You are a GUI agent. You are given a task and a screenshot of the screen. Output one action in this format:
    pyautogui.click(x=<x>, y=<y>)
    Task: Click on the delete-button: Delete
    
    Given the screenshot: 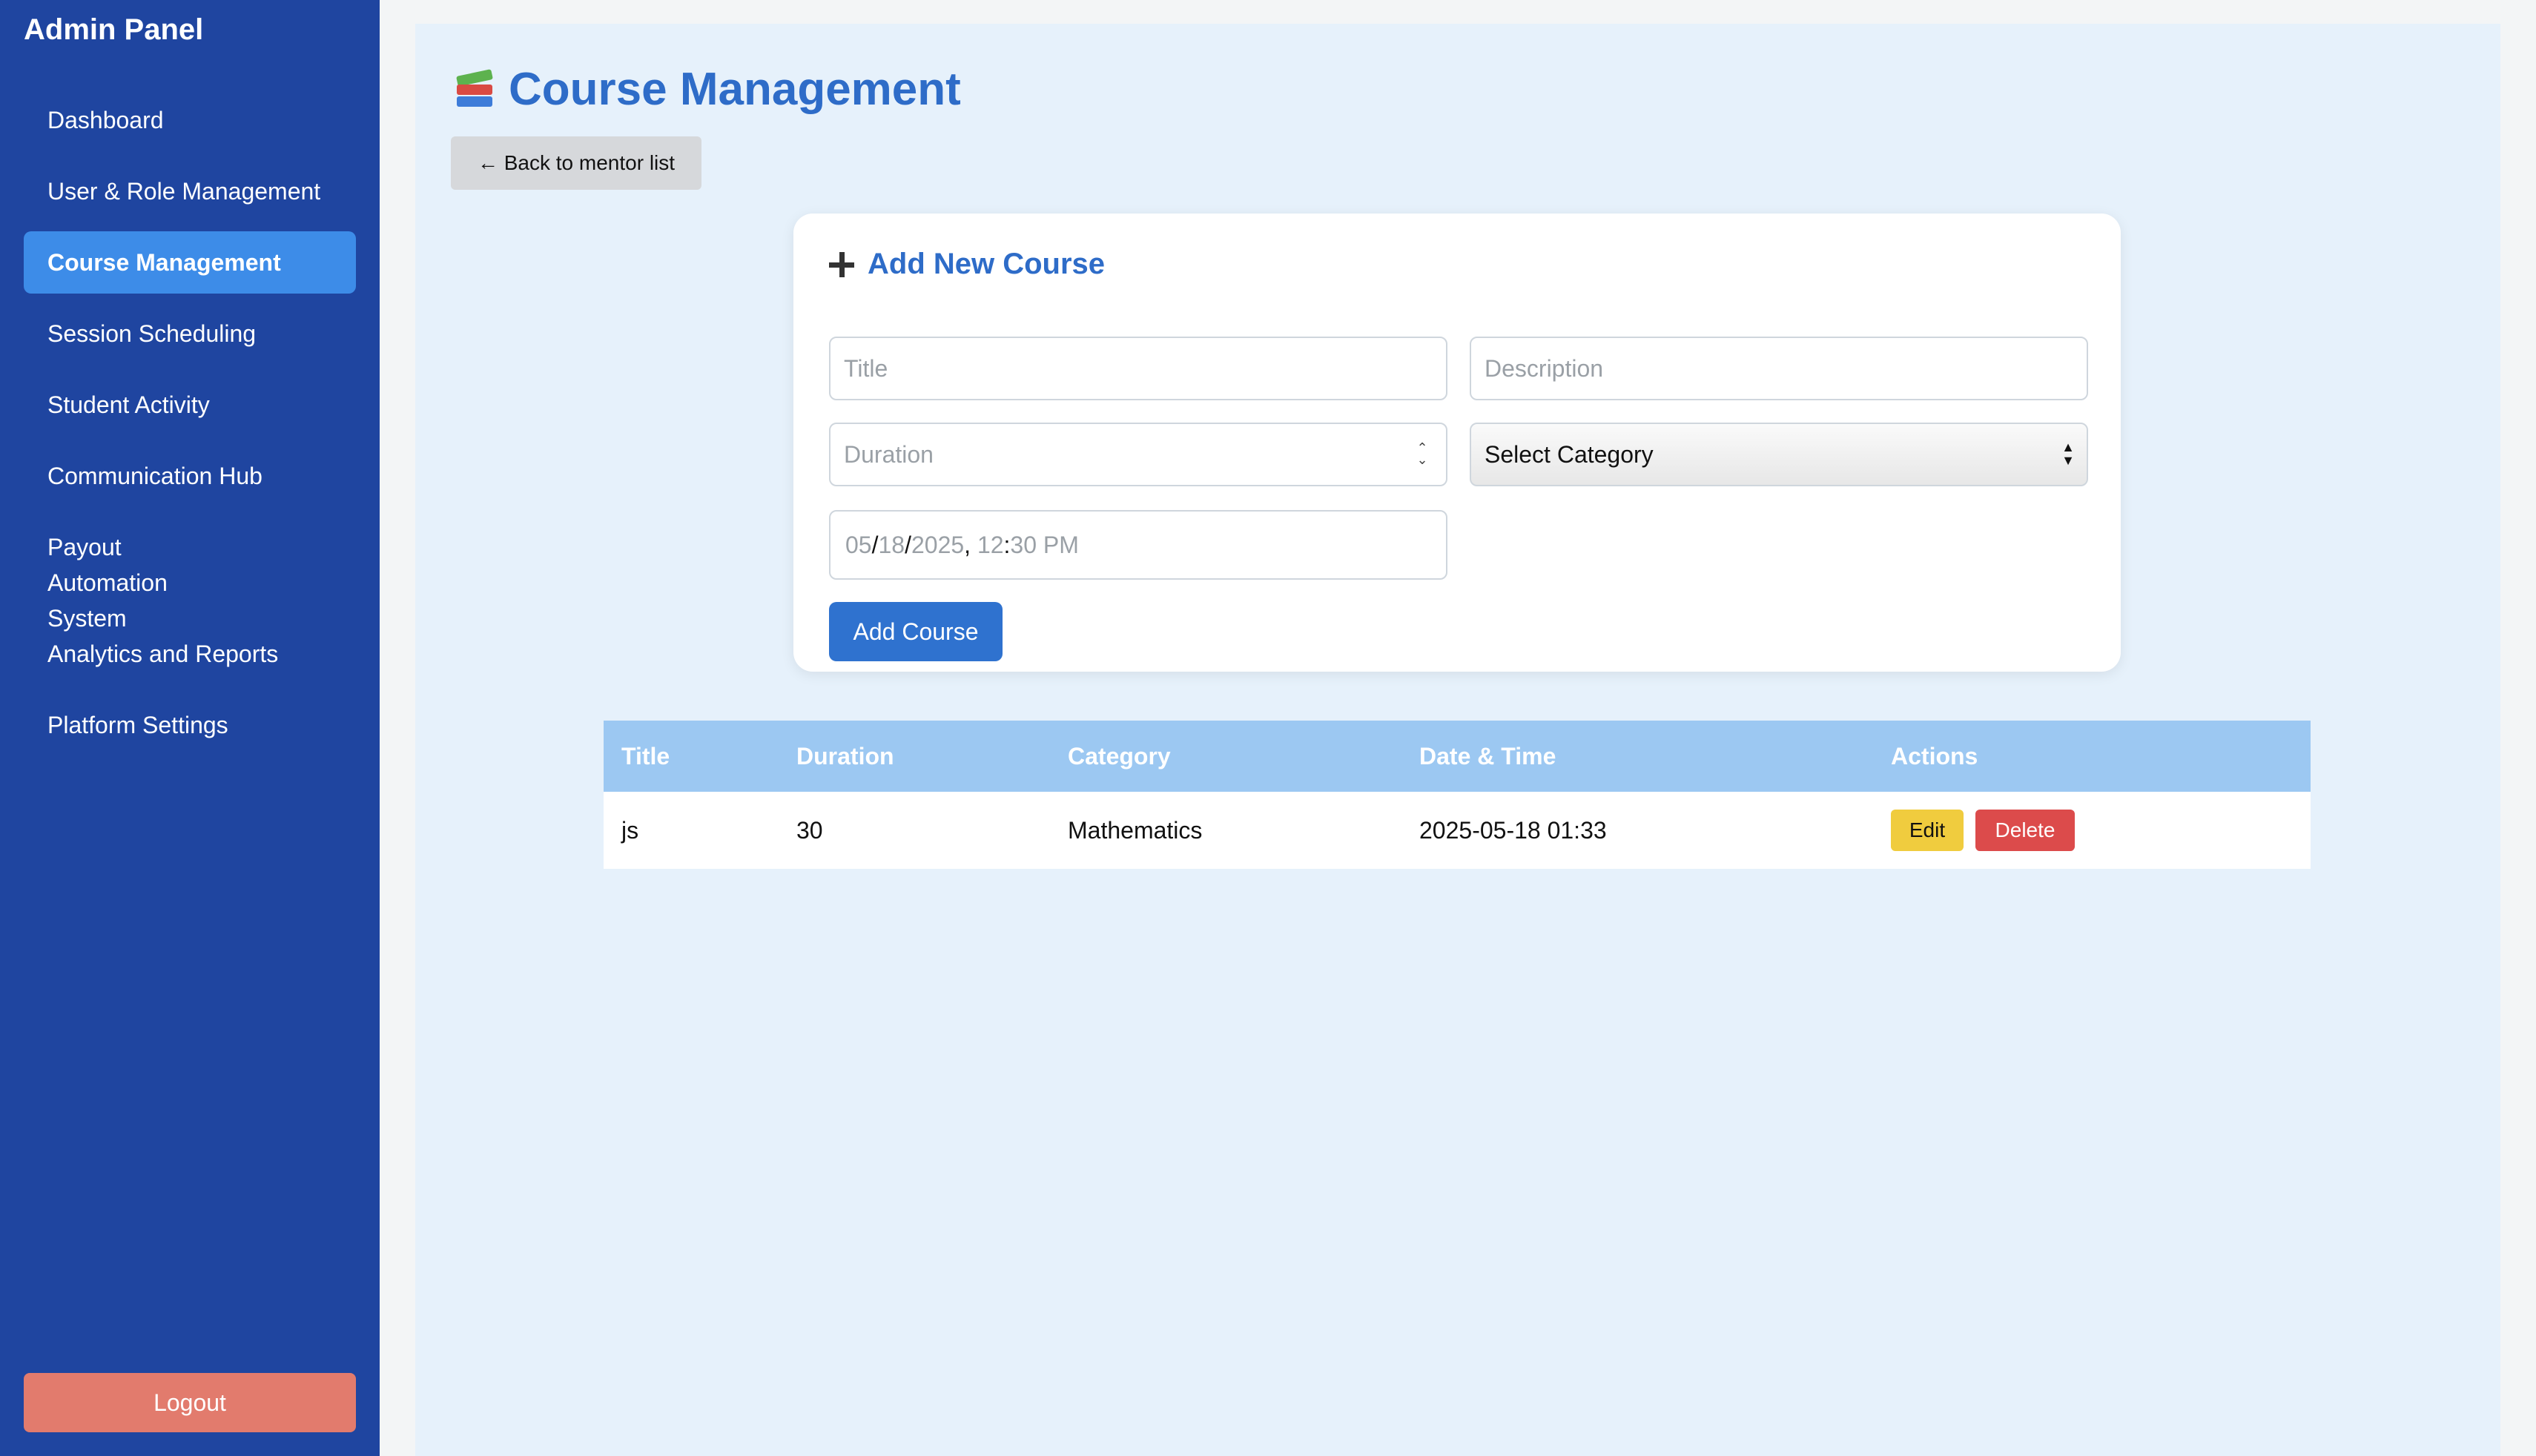 What is the action you would take?
    pyautogui.click(x=2025, y=830)
    